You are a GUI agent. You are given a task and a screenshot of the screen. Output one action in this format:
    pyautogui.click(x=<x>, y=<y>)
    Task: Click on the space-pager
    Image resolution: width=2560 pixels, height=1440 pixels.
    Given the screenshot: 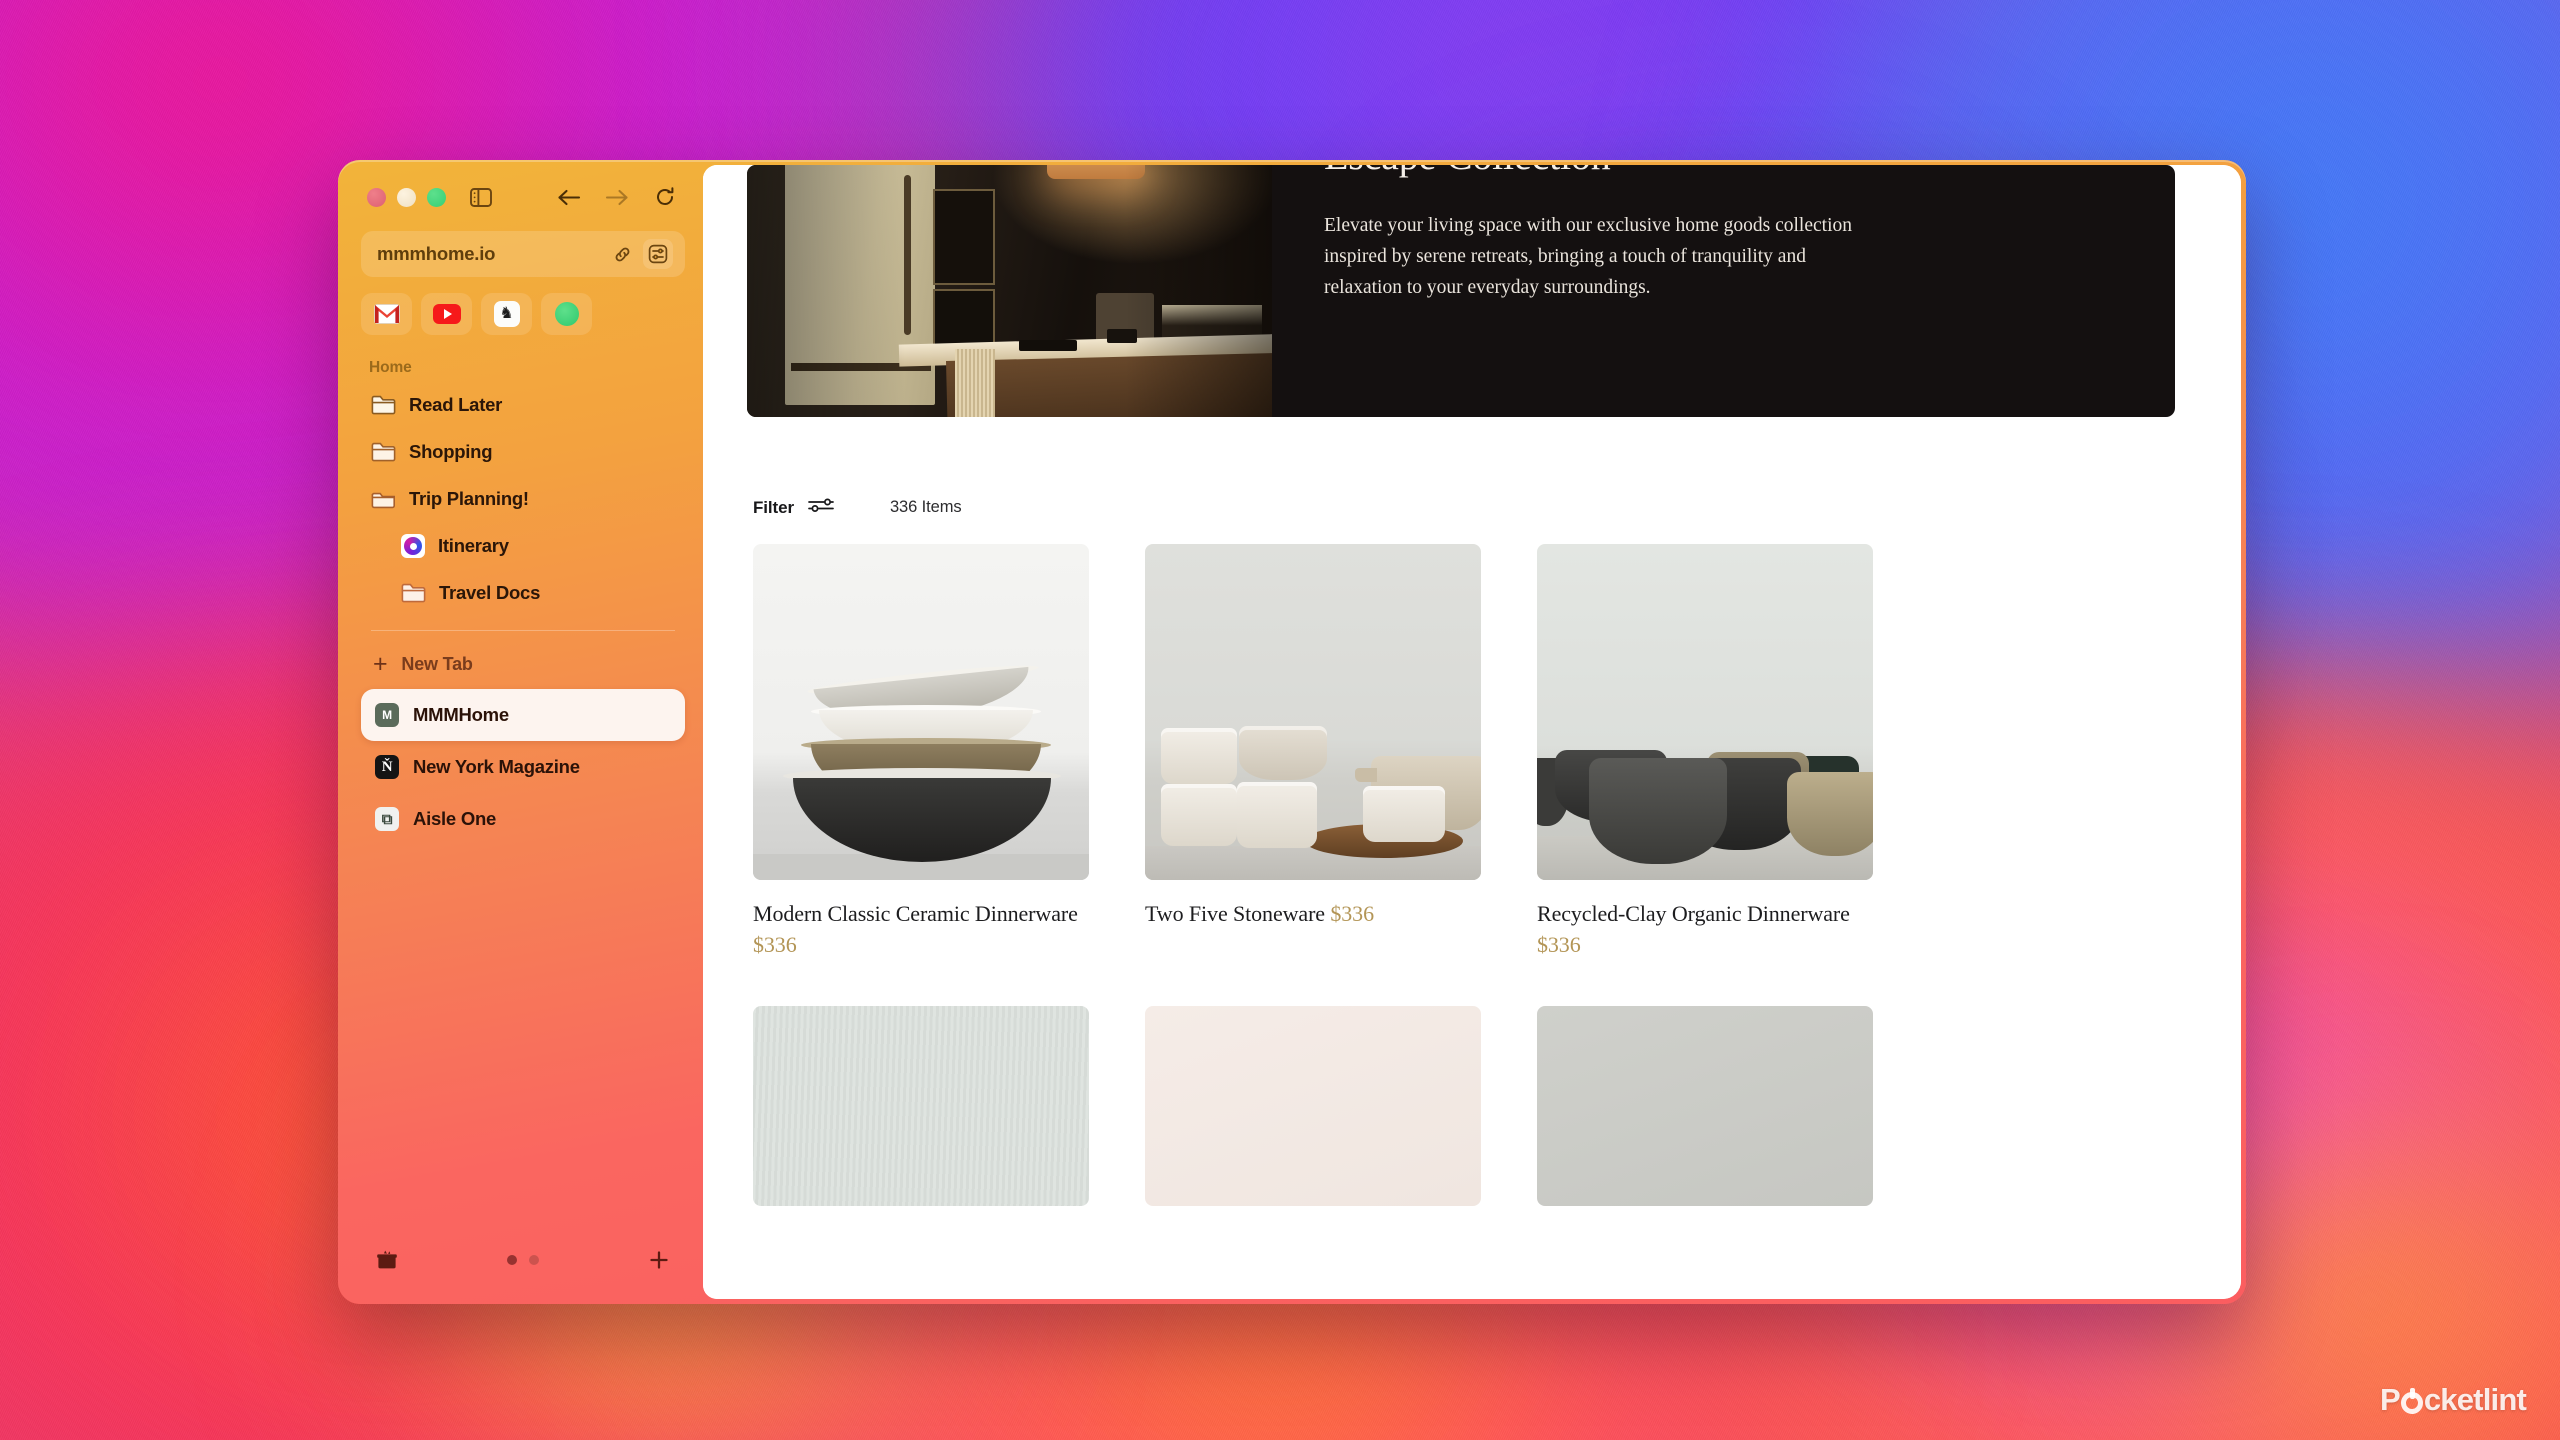 What is the action you would take?
    pyautogui.click(x=523, y=1260)
    